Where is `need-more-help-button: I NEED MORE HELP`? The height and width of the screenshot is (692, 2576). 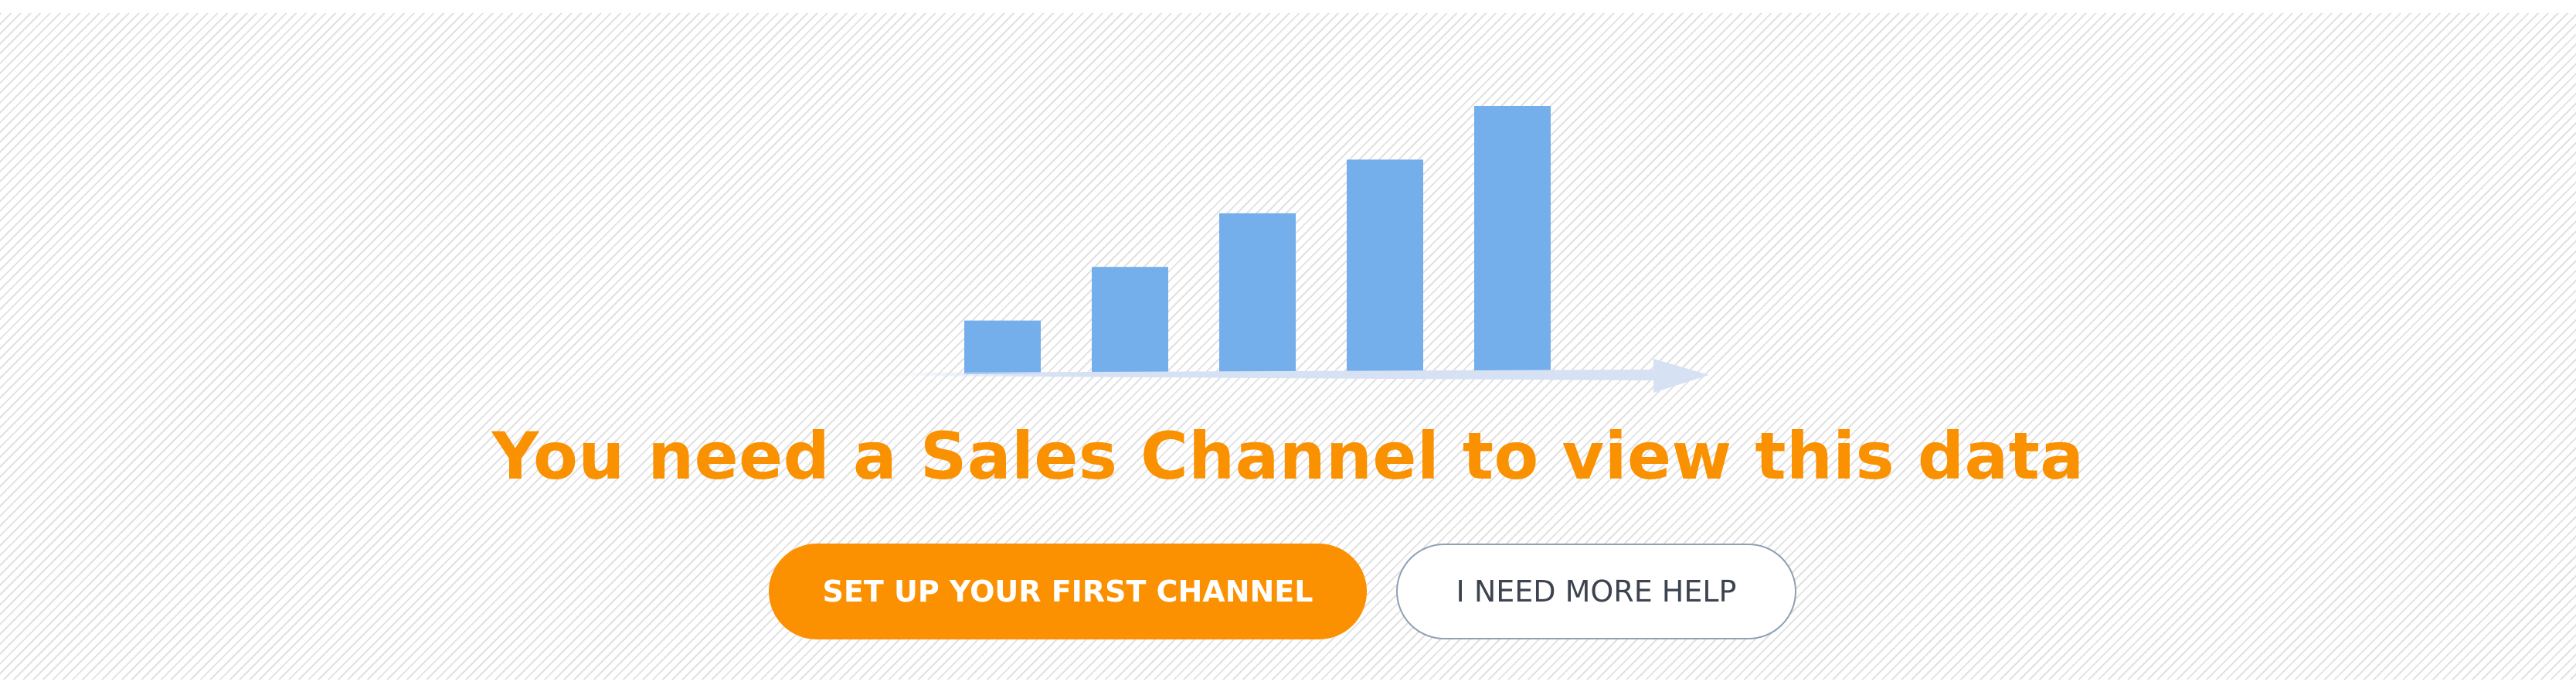 need-more-help-button: I NEED MORE HELP is located at coordinates (1596, 591).